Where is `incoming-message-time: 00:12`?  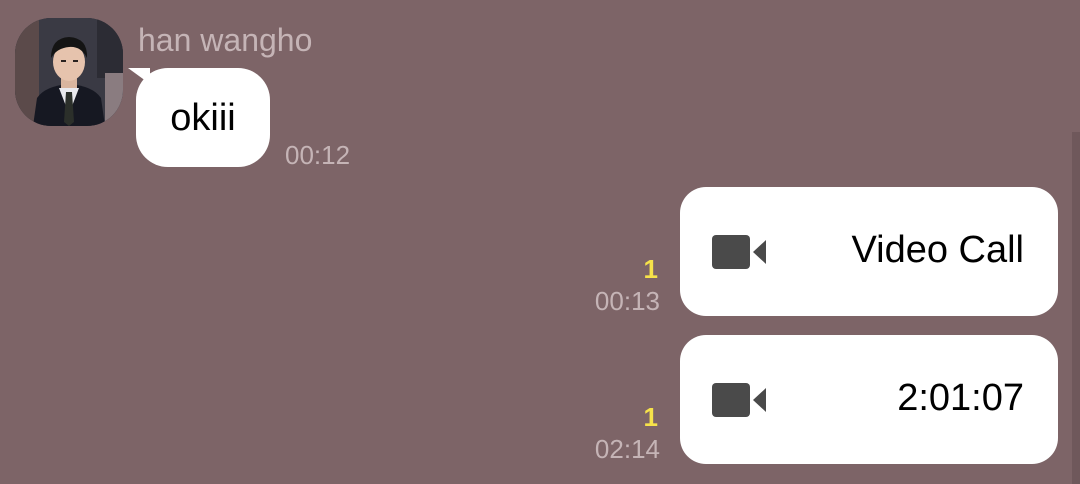 incoming-message-time: 00:12 is located at coordinates (318, 155).